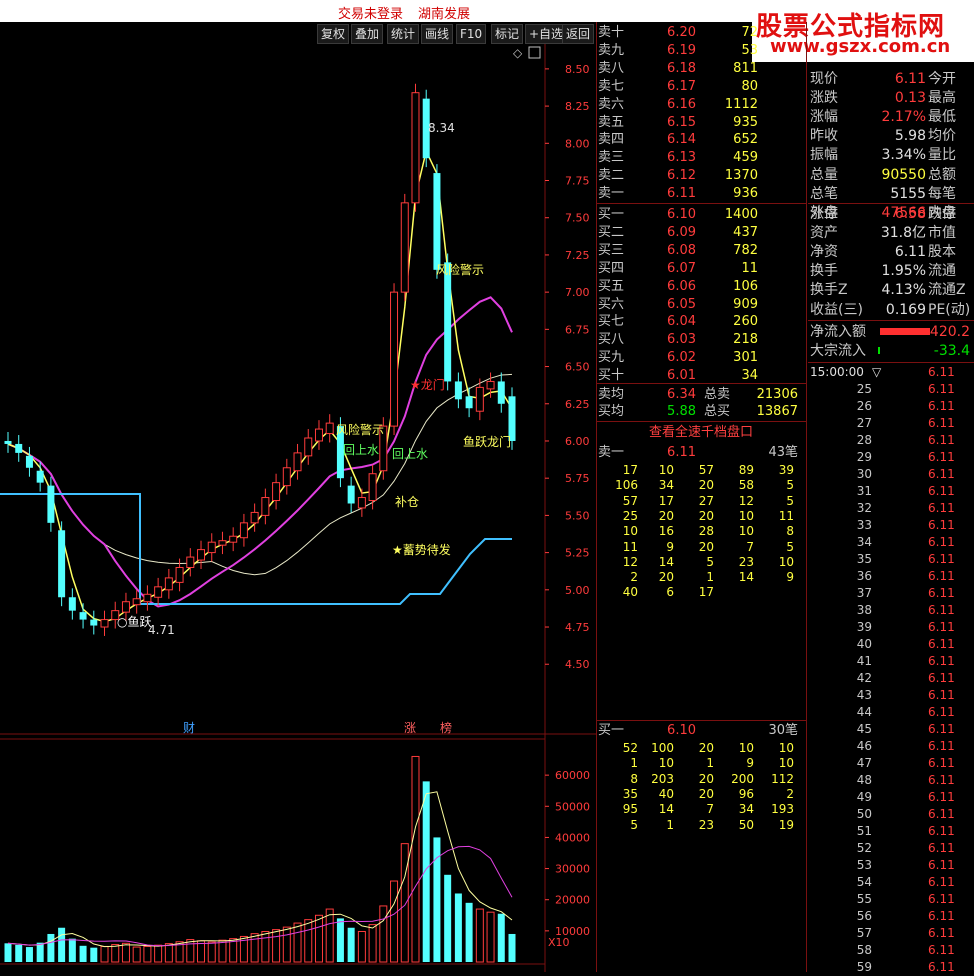 This screenshot has height=976, width=974. What do you see at coordinates (905, 389) in the screenshot?
I see `tick-row: 25 6.11` at bounding box center [905, 389].